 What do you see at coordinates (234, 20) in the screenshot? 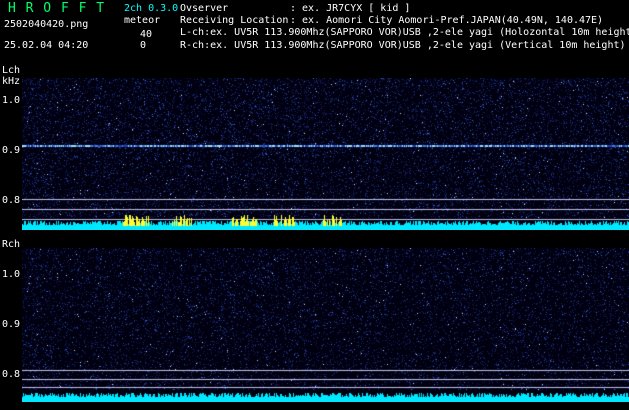
I see `location-label: Receiving Location` at bounding box center [234, 20].